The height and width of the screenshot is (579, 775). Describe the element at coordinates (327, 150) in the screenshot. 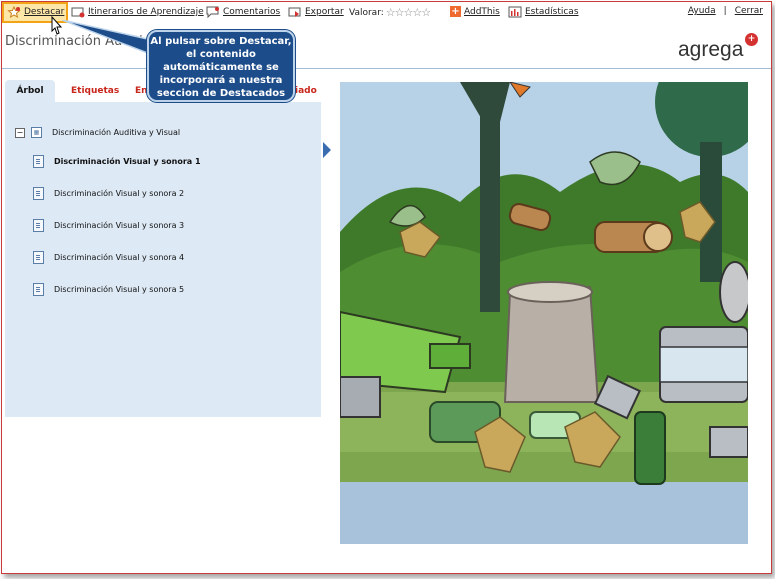

I see `panel-collapse-arrow-icon` at that location.